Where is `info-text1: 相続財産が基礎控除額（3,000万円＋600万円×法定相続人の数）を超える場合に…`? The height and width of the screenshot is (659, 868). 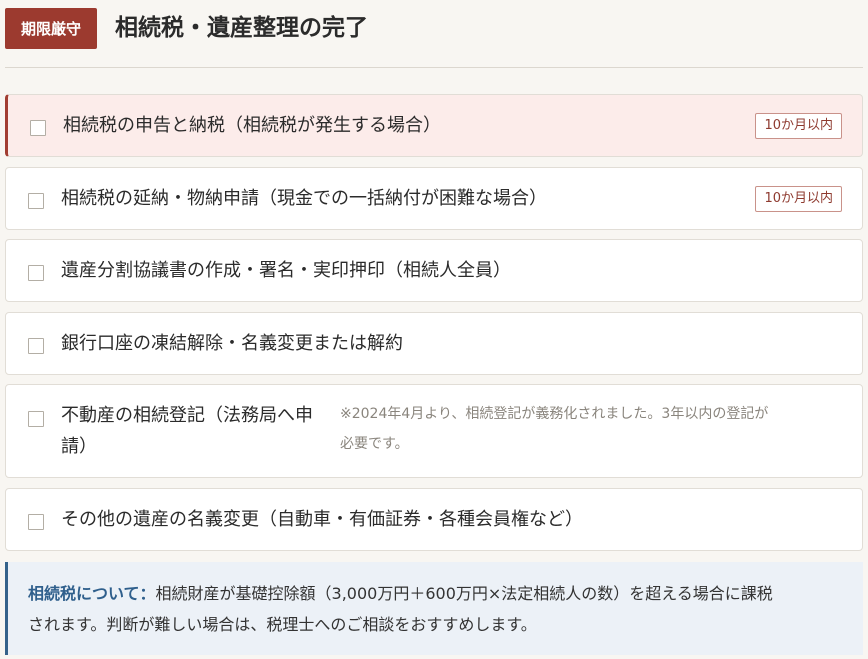 info-text1: 相続財産が基礎控除額（3,000万円＋600万円×法定相続人の数）を超える場合に… is located at coordinates (464, 593).